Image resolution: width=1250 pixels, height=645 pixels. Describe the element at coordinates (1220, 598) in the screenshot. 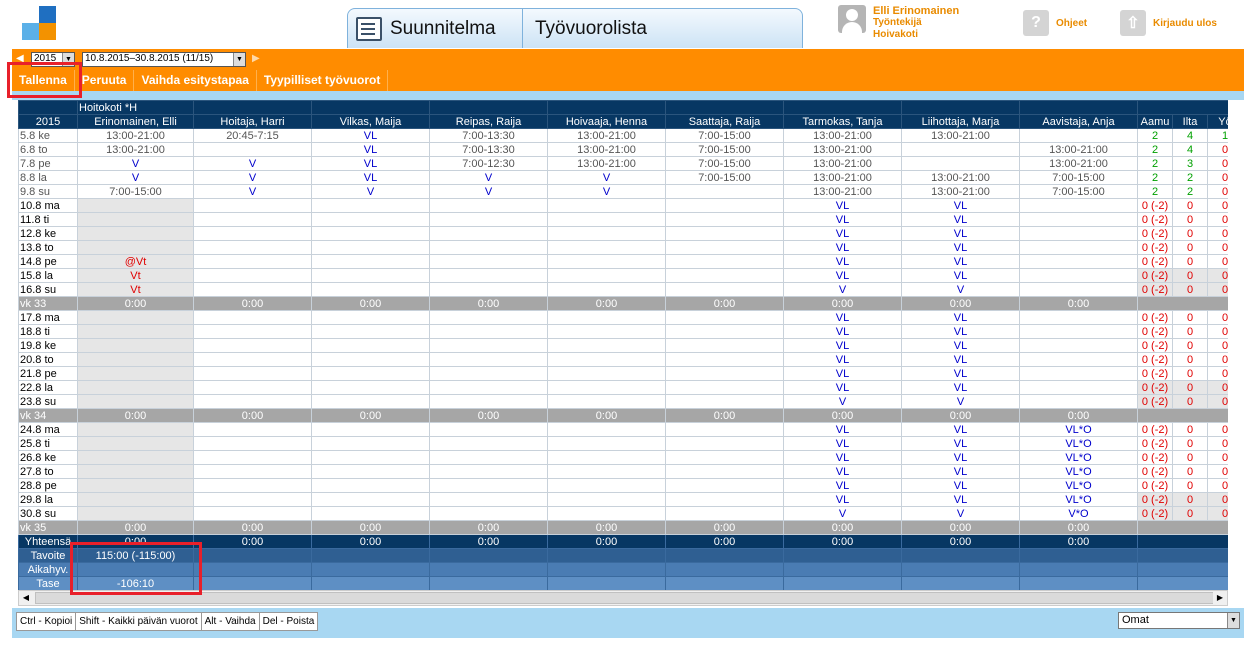

I see `scroll-right-icon: ▶` at that location.